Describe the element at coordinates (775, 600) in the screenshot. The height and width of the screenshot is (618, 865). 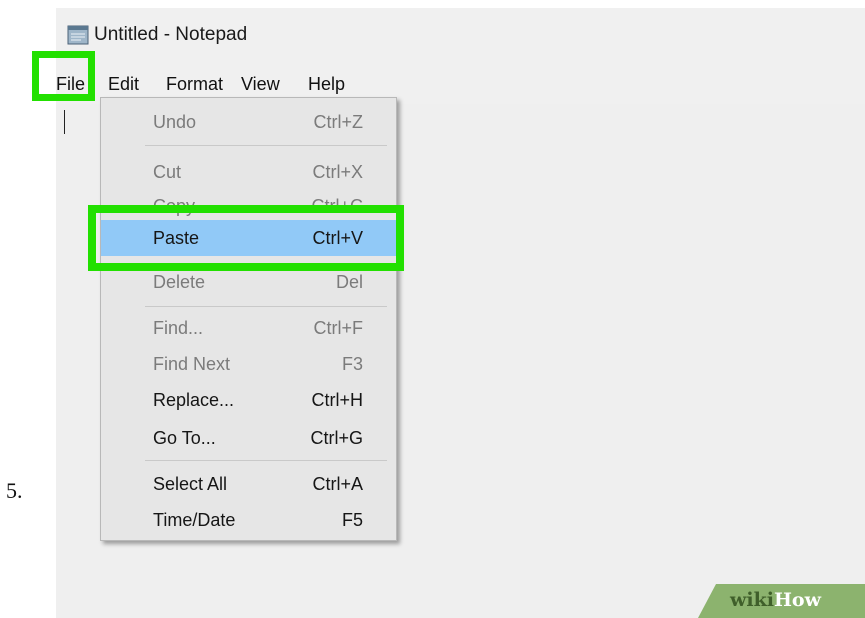
I see `wikihow-logo-text: wikiHow` at that location.